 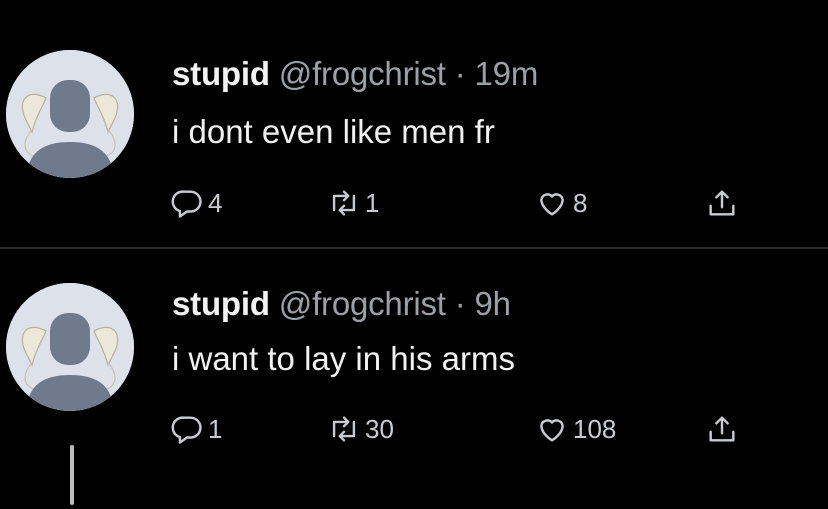 I want to click on retweet-count: 30, so click(x=379, y=428).